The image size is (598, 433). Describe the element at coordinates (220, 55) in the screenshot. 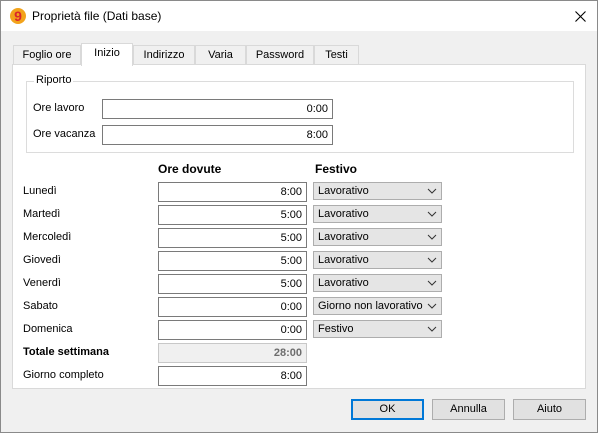

I see `tab-varia: Varia` at that location.